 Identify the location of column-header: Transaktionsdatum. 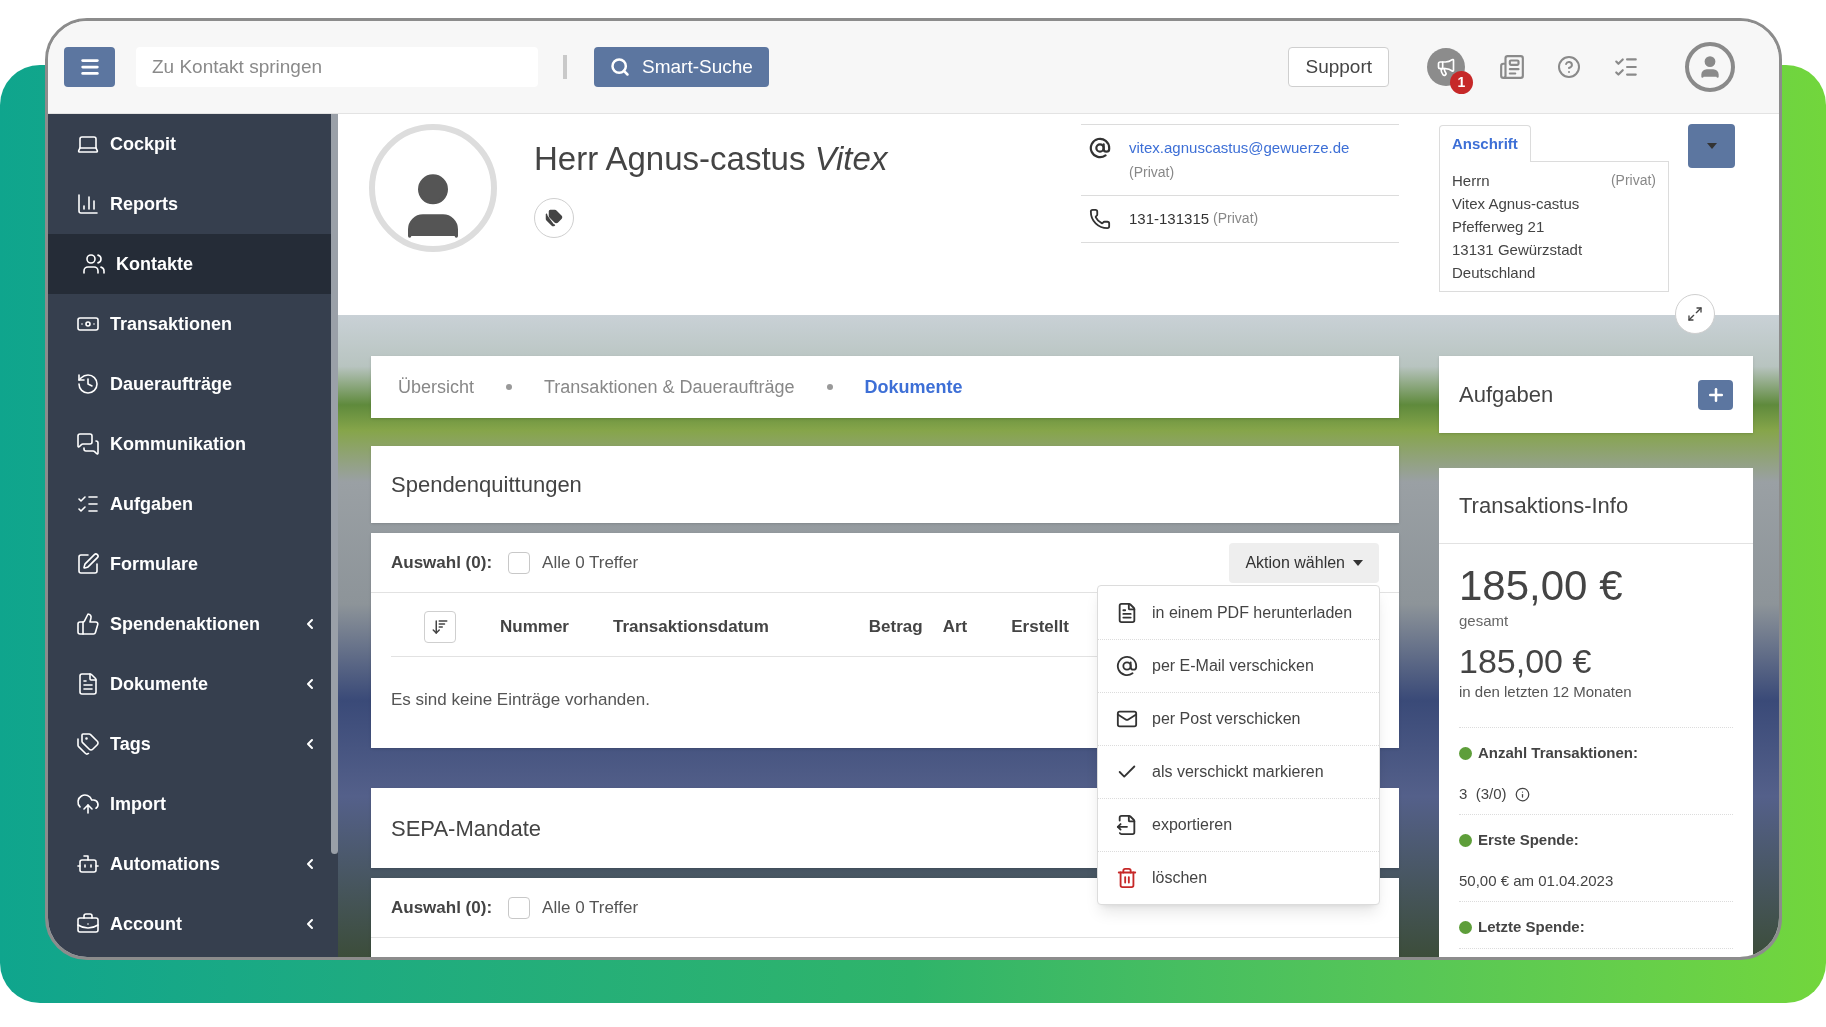
(690, 626).